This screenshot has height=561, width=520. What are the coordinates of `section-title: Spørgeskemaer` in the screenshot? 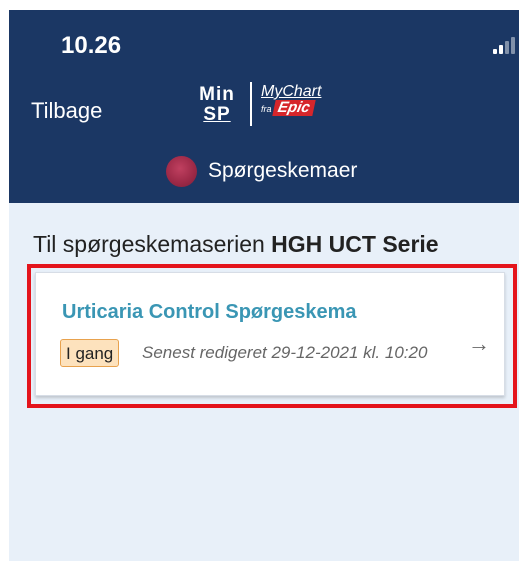 It's located at (283, 170).